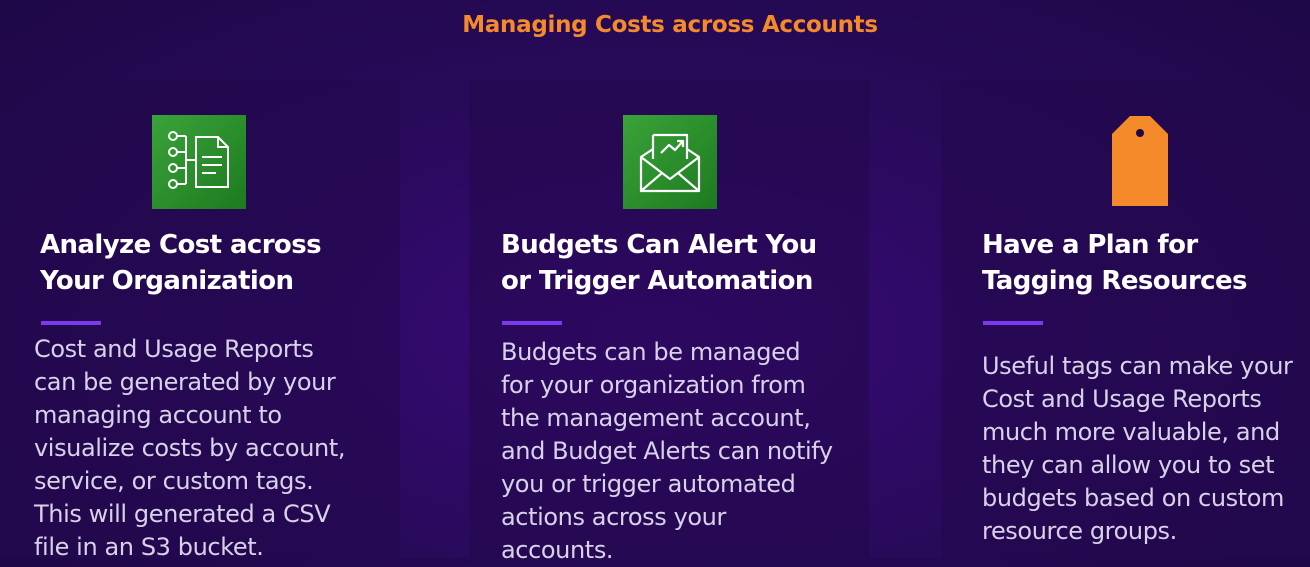 This screenshot has width=1310, height=567. What do you see at coordinates (1079, 531) in the screenshot?
I see `card-body-line: resource groups.` at bounding box center [1079, 531].